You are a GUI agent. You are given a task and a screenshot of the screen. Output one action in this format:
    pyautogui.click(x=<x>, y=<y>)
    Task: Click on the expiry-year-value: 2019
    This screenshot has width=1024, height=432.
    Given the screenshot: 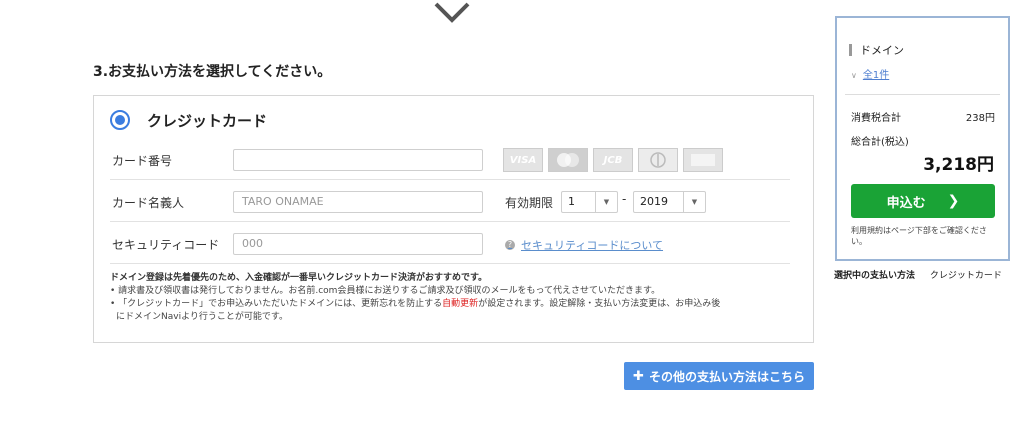 What is the action you would take?
    pyautogui.click(x=654, y=201)
    